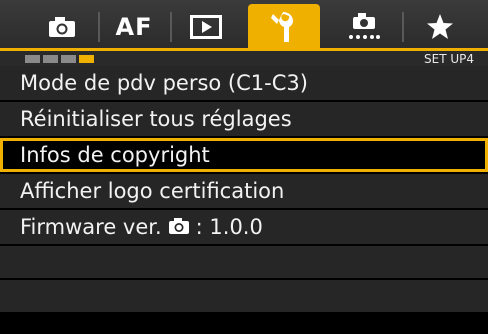 The image size is (488, 334). What do you see at coordinates (244, 155) in the screenshot?
I see `menu-item-copyright-info: Infos de copyright` at bounding box center [244, 155].